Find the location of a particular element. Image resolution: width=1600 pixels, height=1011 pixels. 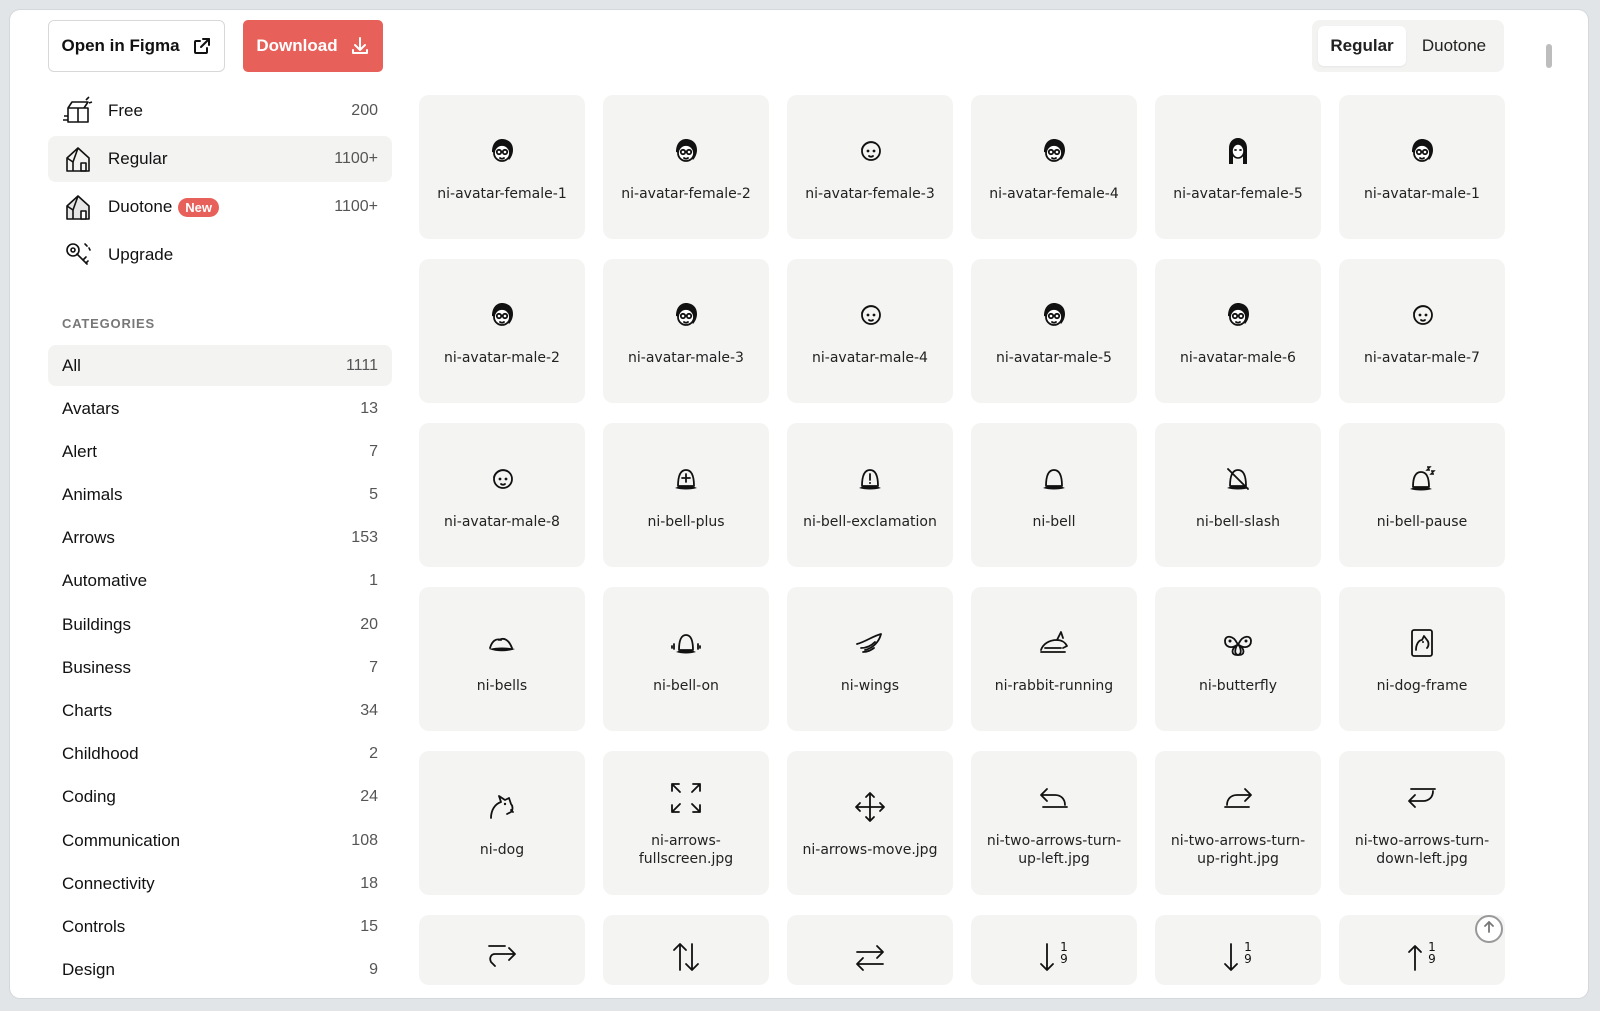

category-label: Arrows is located at coordinates (88, 538).